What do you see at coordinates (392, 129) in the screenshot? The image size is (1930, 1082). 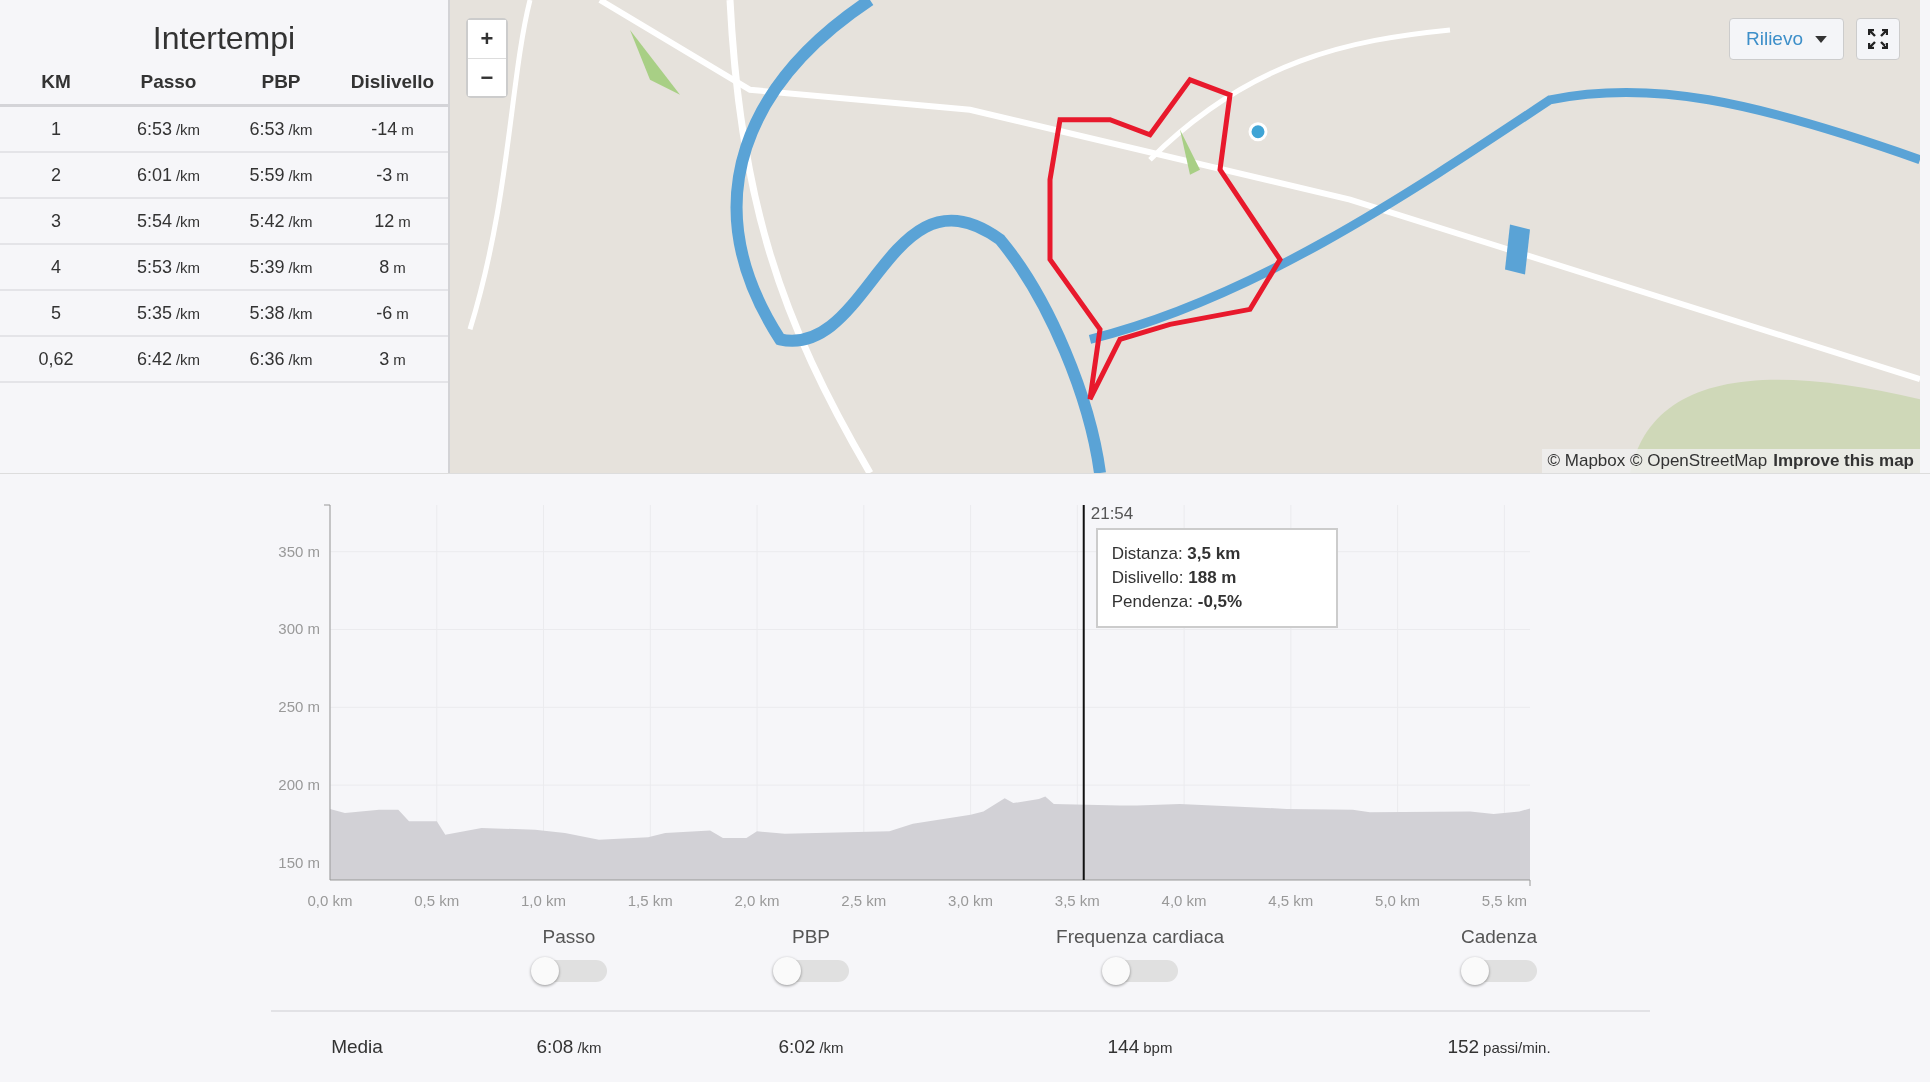 I see `table-cell-text: -14 m` at bounding box center [392, 129].